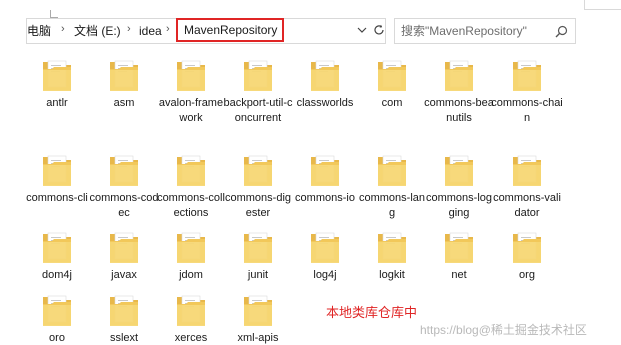 This screenshot has height=345, width=621. What do you see at coordinates (57, 198) in the screenshot?
I see `folder-label: commons-cli` at bounding box center [57, 198].